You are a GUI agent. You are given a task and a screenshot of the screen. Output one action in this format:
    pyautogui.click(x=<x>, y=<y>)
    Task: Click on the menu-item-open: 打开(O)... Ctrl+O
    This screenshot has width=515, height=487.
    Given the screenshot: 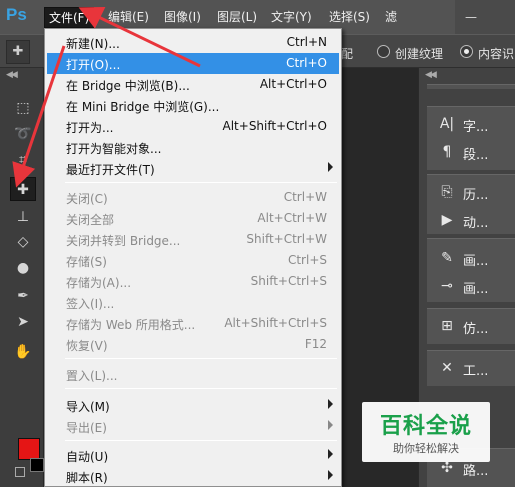 What is the action you would take?
    pyautogui.click(x=193, y=63)
    